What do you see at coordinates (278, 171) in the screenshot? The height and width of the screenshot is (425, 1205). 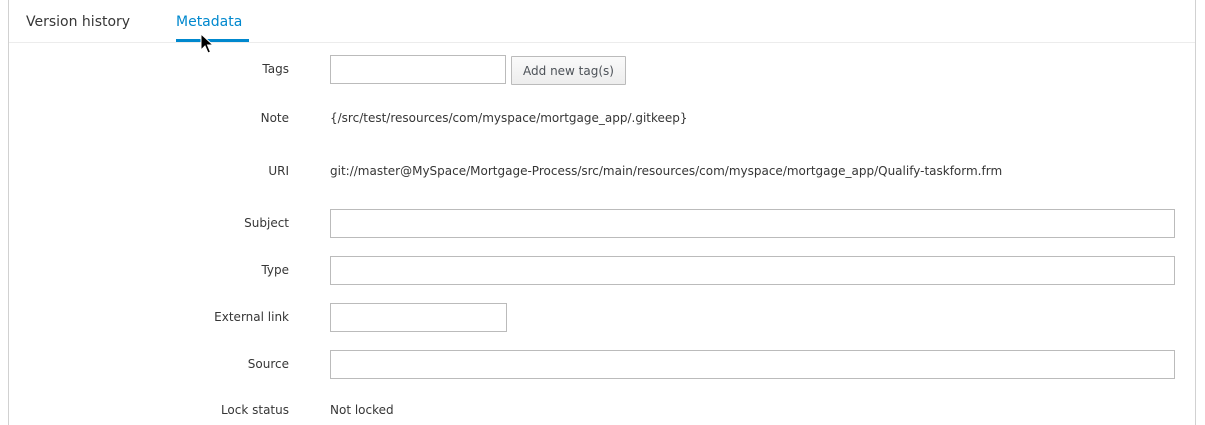 I see `uri-label: URI` at bounding box center [278, 171].